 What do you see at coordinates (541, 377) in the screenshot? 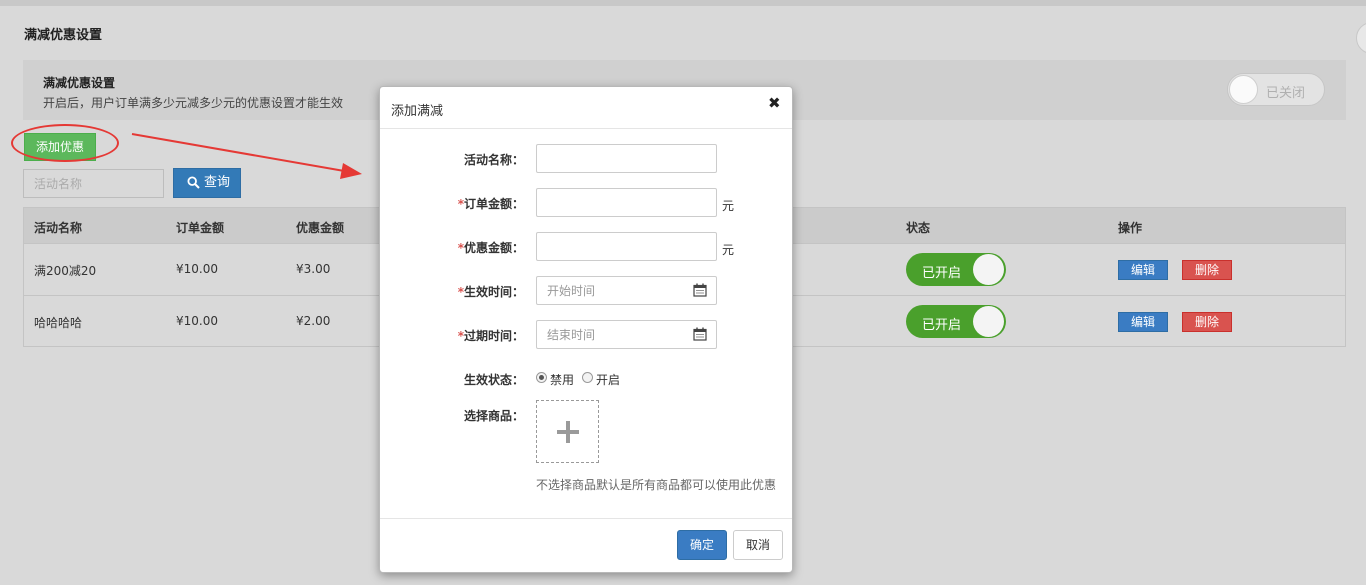
I see `radio-disabled` at bounding box center [541, 377].